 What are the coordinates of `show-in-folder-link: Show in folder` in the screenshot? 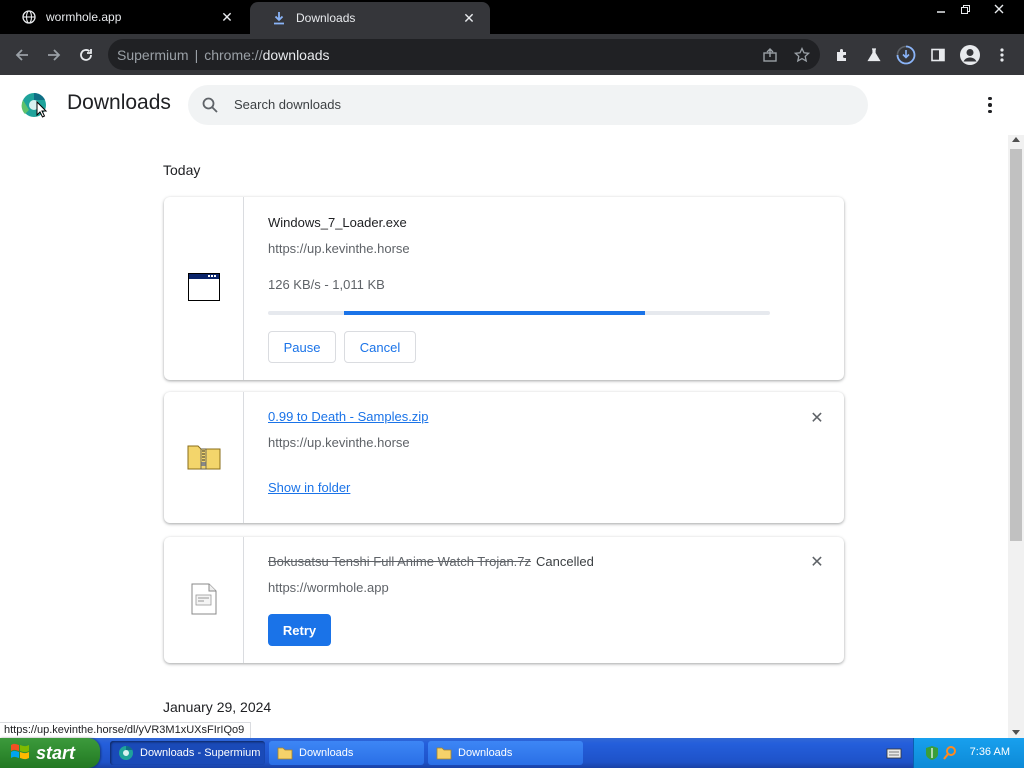 It's located at (309, 487).